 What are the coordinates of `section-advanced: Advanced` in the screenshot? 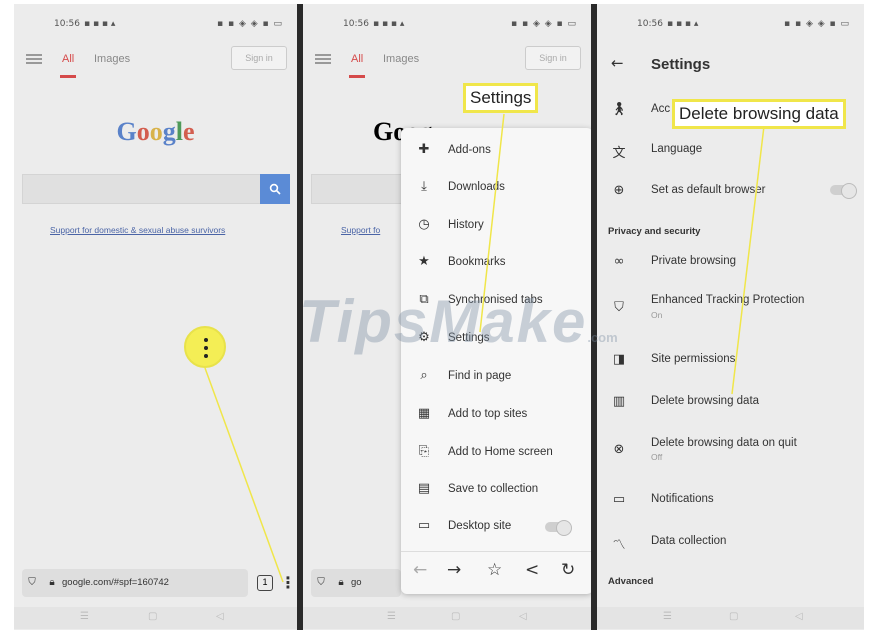 It's located at (631, 581).